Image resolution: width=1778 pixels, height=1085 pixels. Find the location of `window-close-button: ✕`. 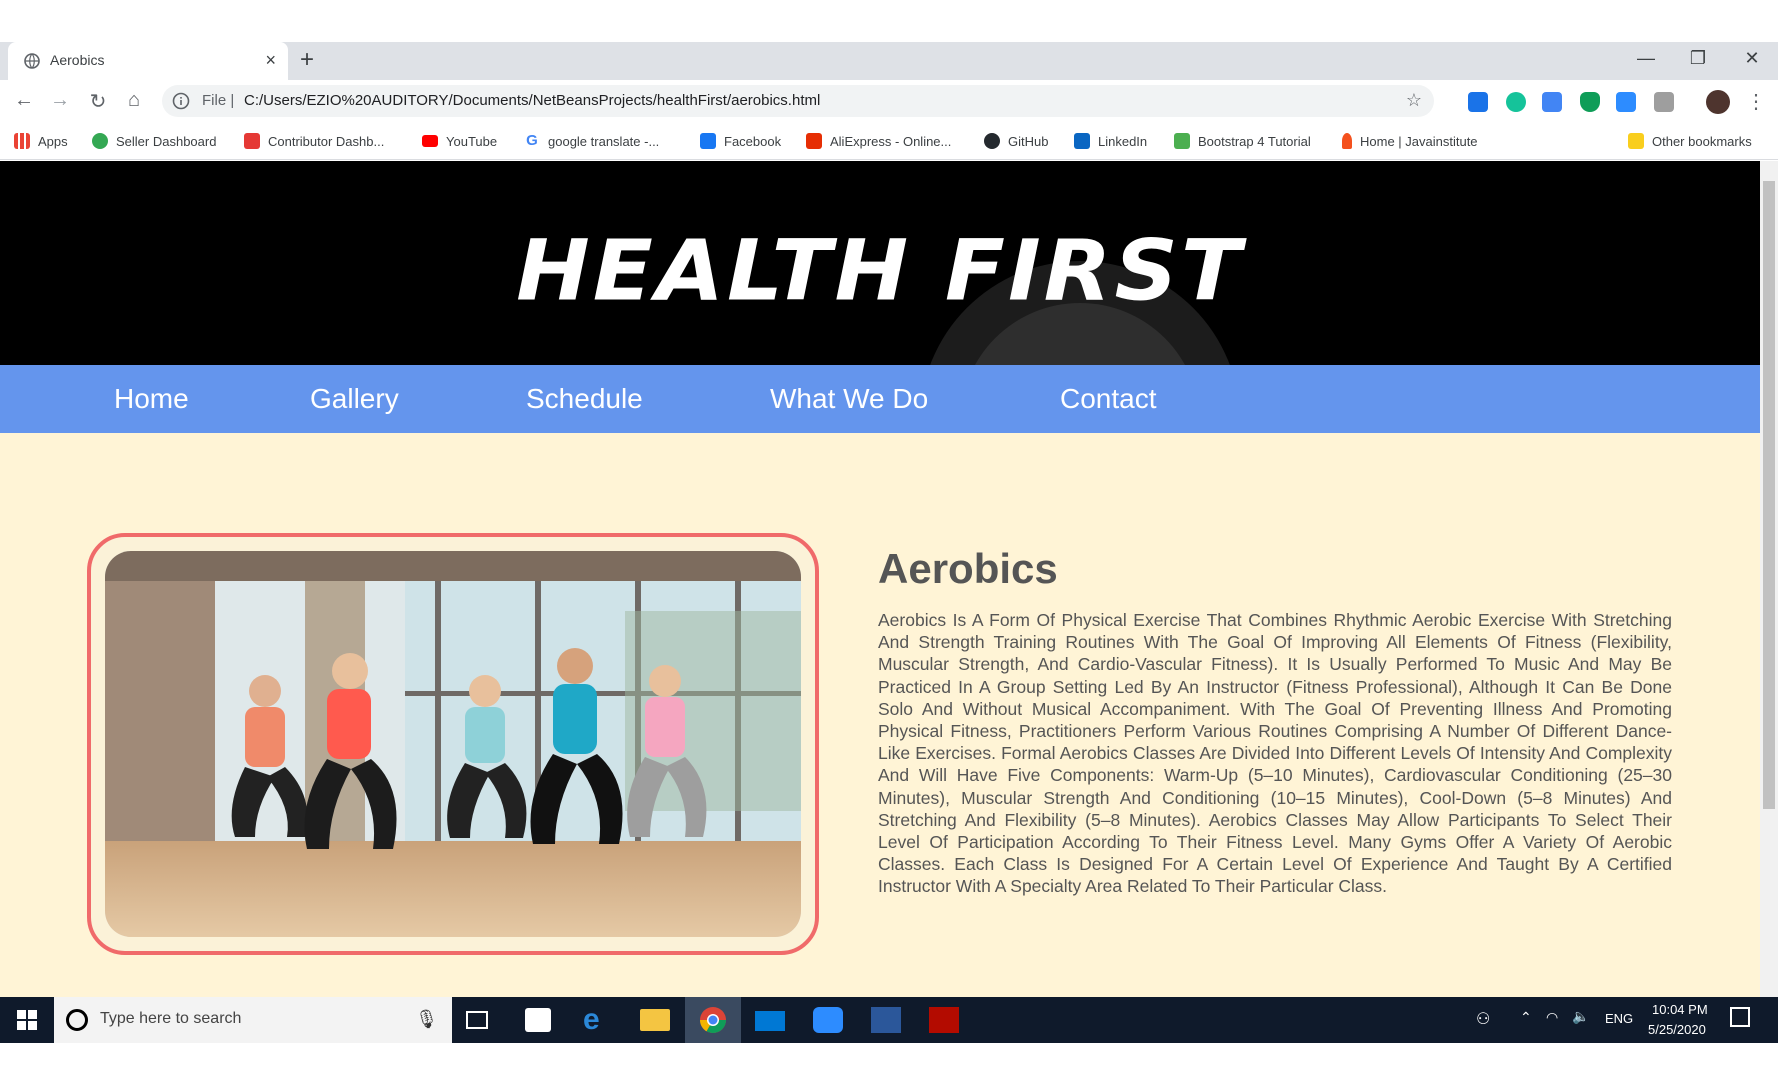

window-close-button: ✕ is located at coordinates (1752, 58).